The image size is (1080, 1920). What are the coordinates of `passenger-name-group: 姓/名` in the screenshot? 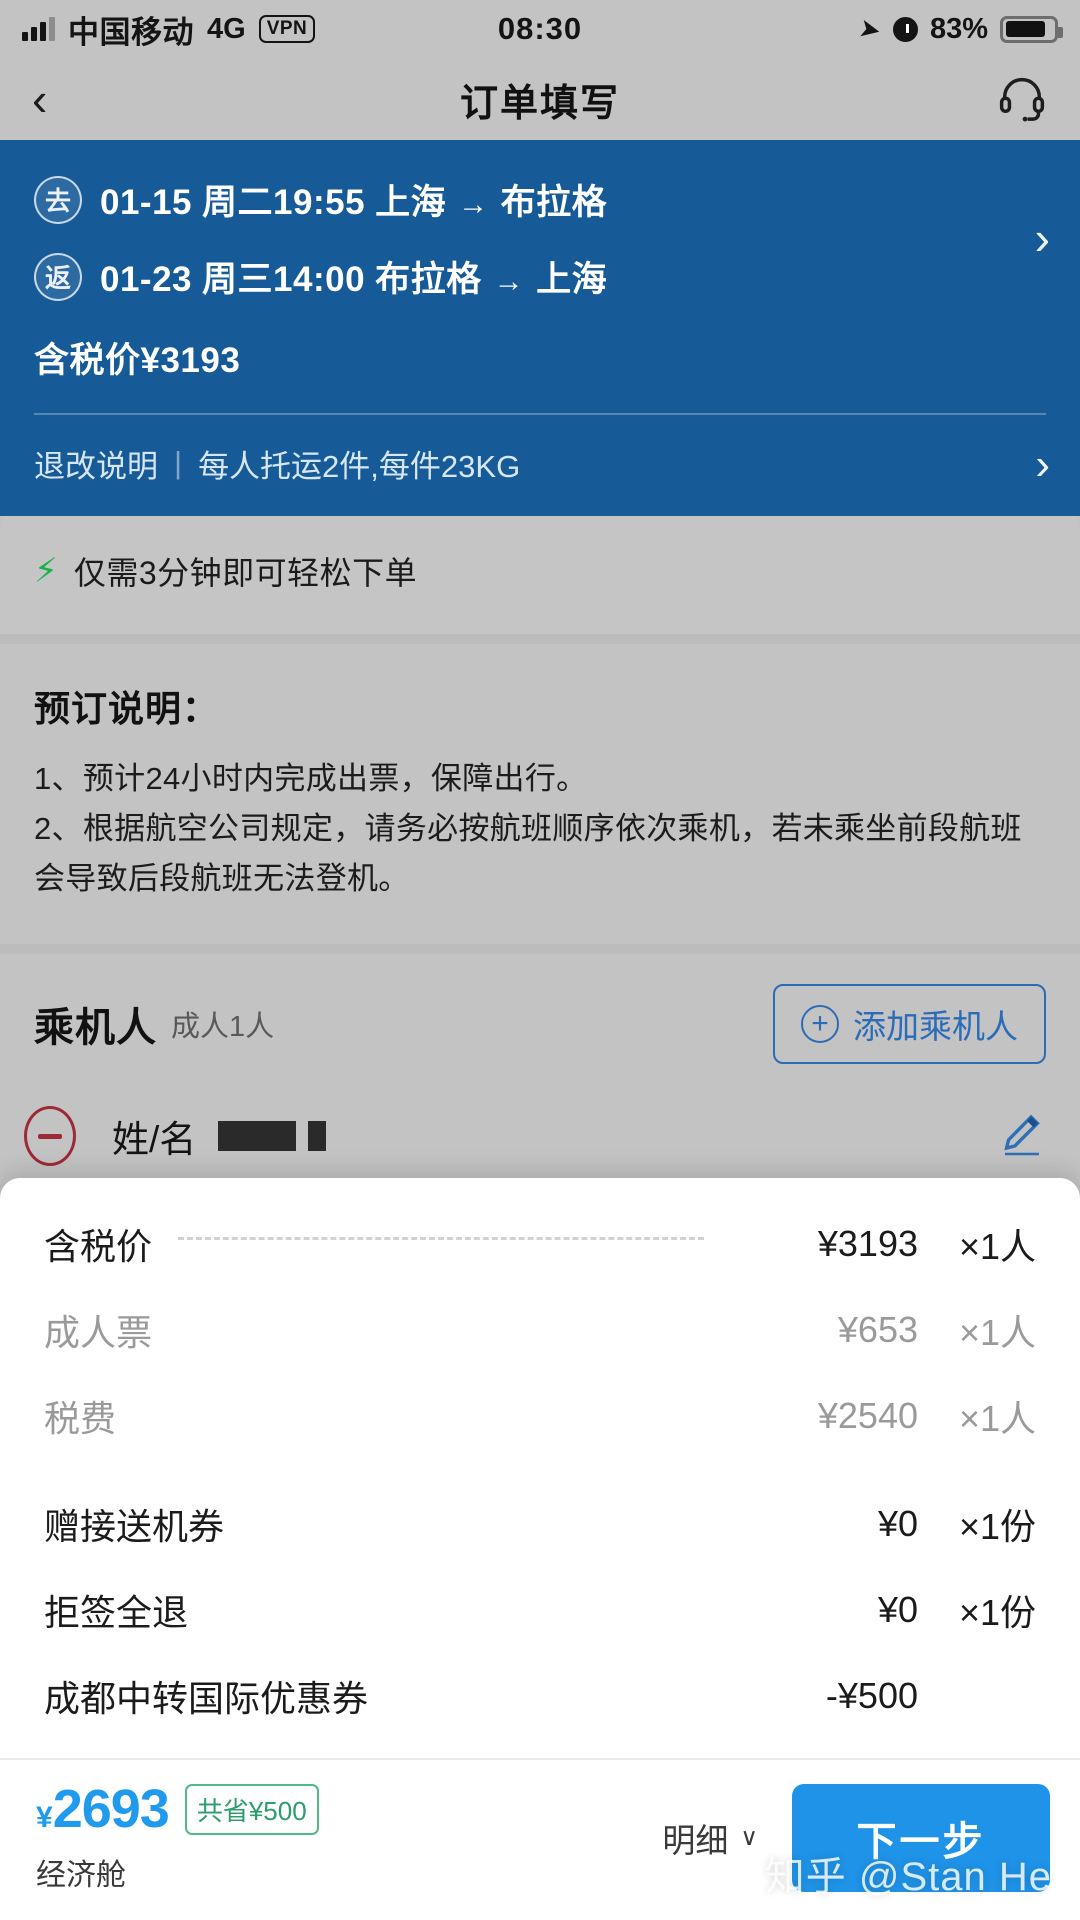 It's located at (219, 1136).